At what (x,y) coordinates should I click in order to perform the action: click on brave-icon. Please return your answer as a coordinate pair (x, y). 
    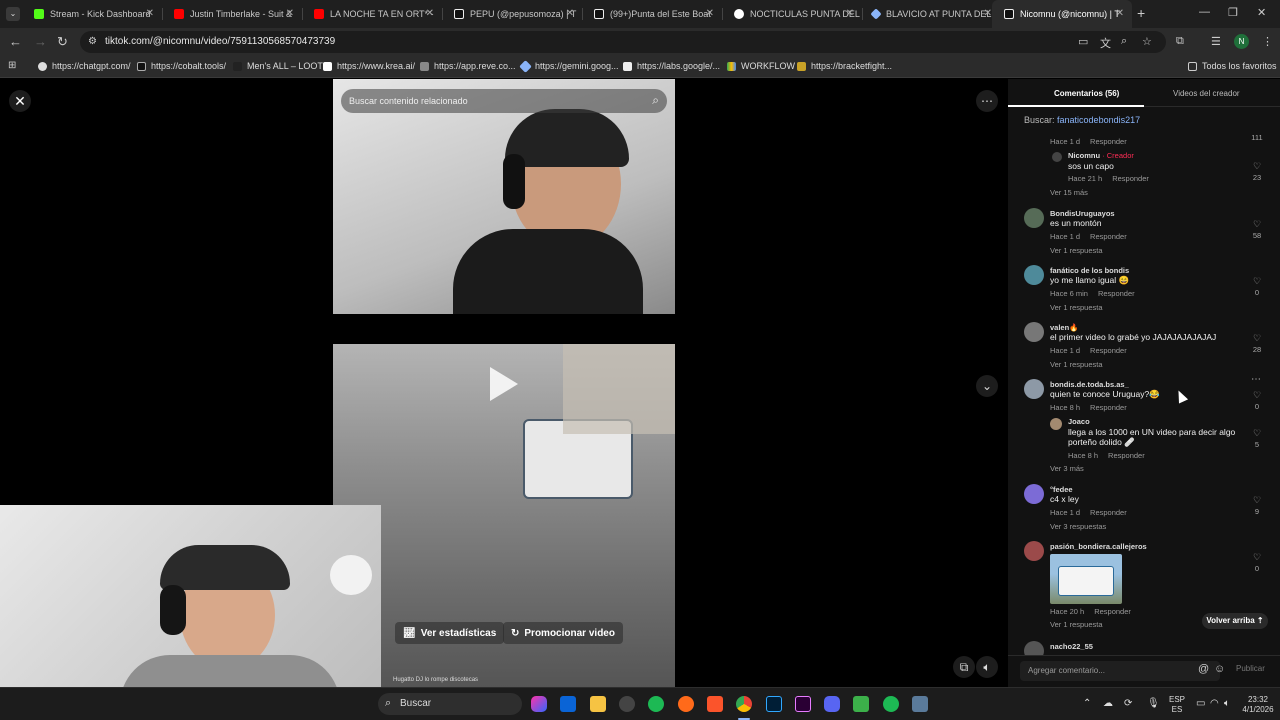
    Looking at the image, I should click on (715, 704).